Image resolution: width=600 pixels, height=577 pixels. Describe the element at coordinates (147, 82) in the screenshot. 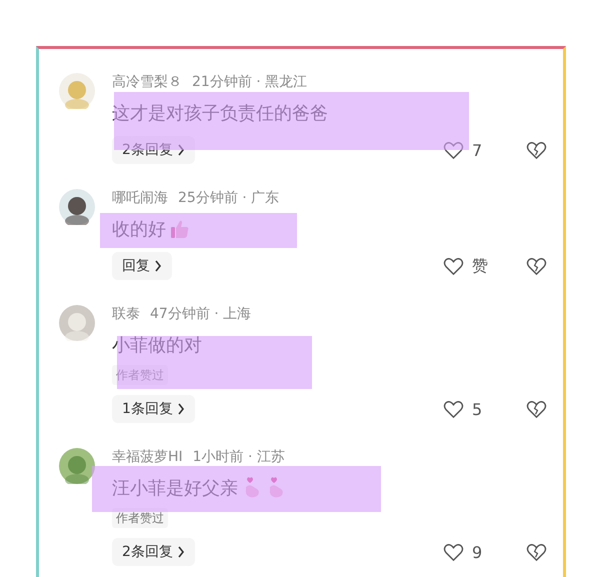

I see `commenter-name: 高冷雪梨８` at that location.